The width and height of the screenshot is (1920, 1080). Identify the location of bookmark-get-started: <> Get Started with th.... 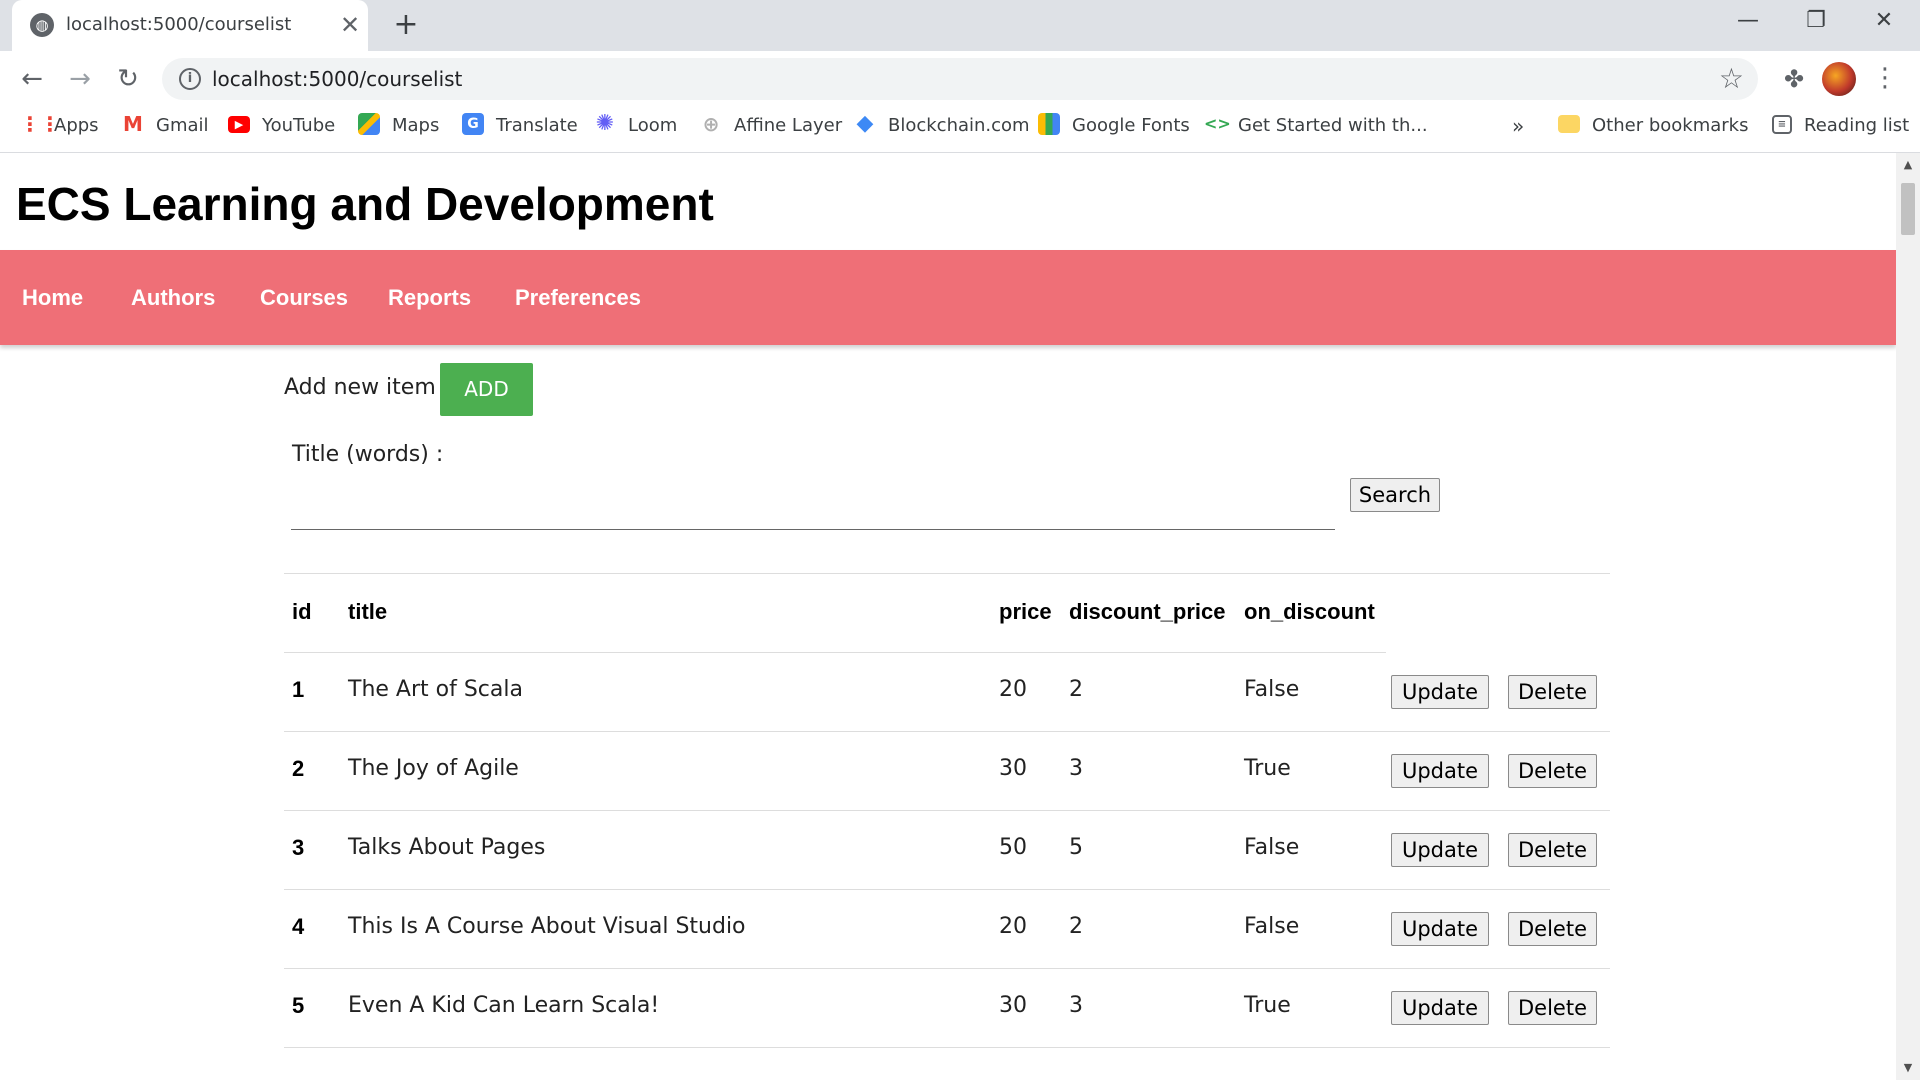
(1316, 126).